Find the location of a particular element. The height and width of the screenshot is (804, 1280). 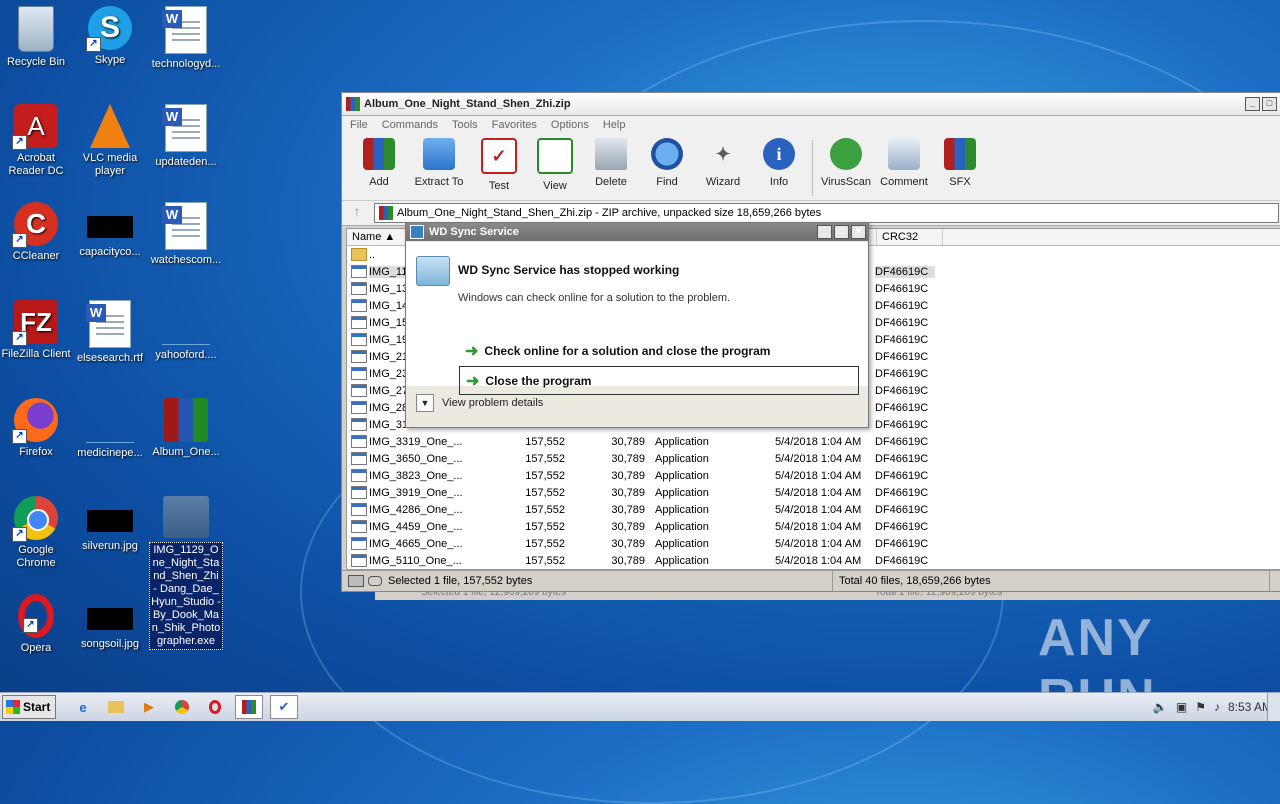

taskbar-winrar is located at coordinates (249, 707).